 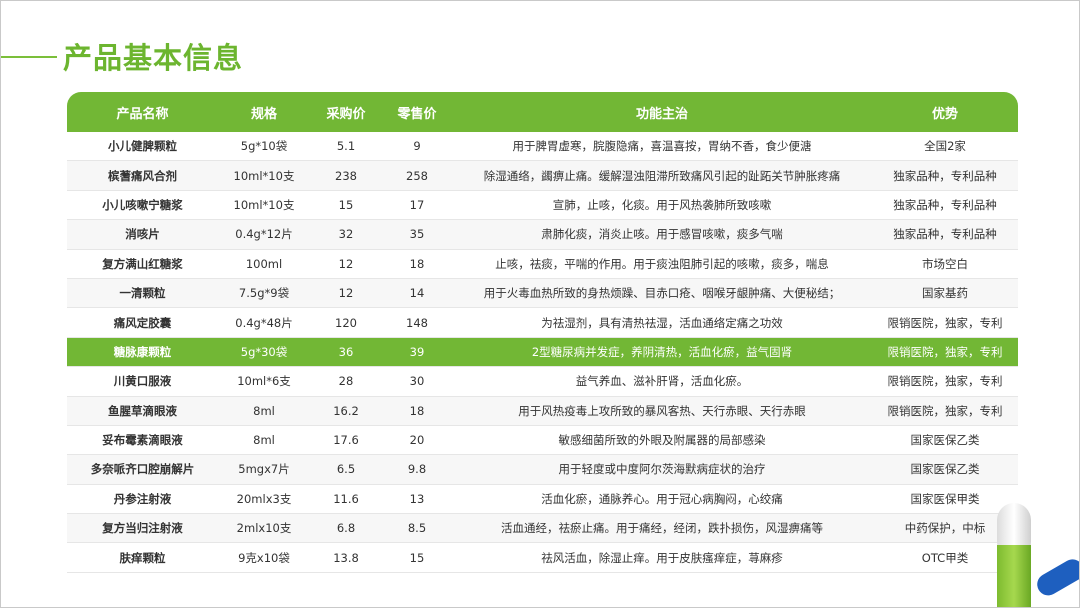 I want to click on cell-purchase: 15, so click(x=346, y=204).